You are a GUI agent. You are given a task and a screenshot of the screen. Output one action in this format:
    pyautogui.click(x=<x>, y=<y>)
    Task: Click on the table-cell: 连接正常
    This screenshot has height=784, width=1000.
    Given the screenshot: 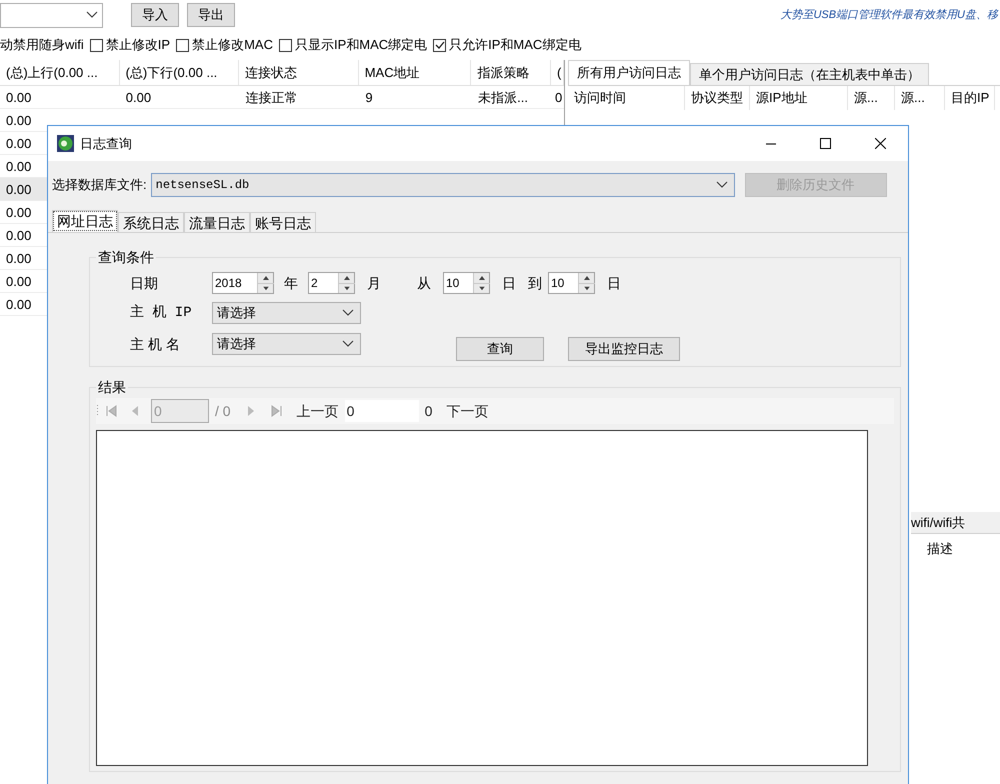 What is the action you would take?
    pyautogui.click(x=272, y=97)
    